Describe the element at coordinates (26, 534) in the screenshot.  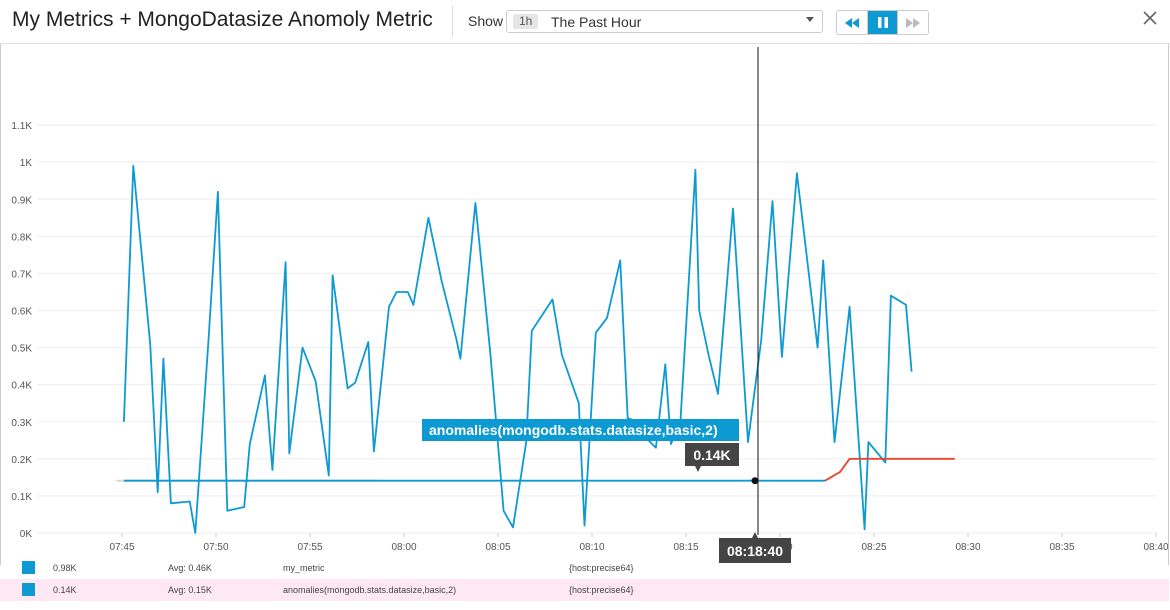
I see `y-tick-label: 0K` at that location.